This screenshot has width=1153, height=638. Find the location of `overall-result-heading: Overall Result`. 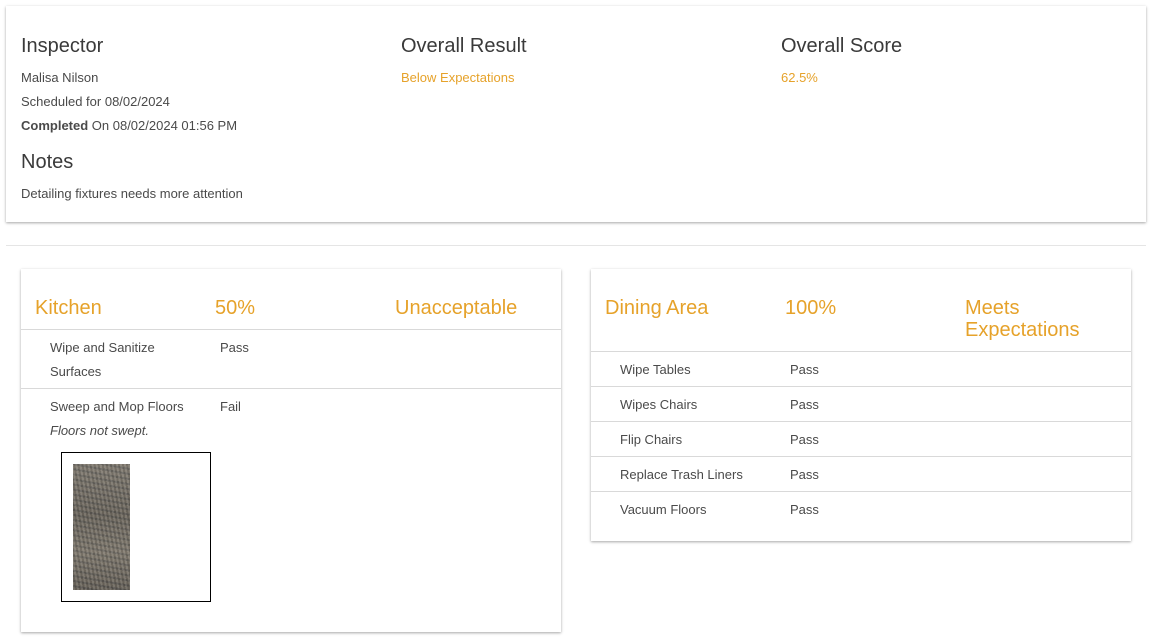

overall-result-heading: Overall Result is located at coordinates (464, 46).